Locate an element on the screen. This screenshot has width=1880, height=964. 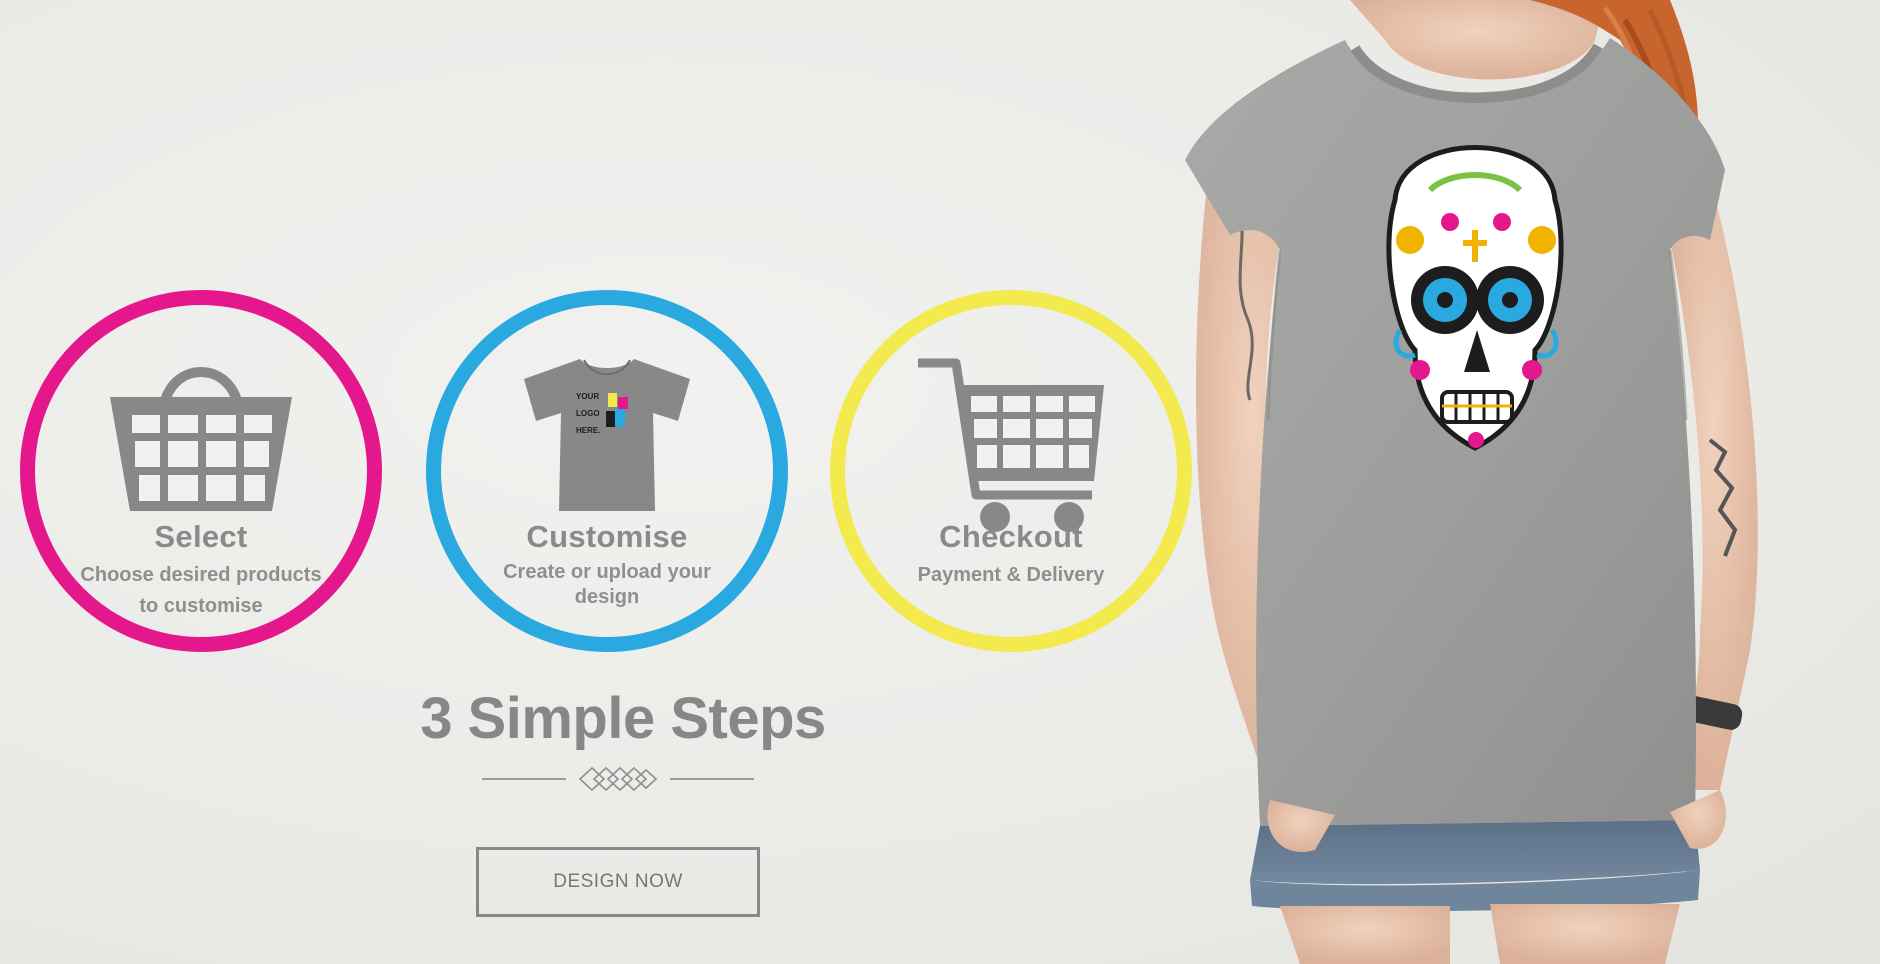
t-shirt-logo-icon: YOUR LOGO HERE. is located at coordinates (607, 435).